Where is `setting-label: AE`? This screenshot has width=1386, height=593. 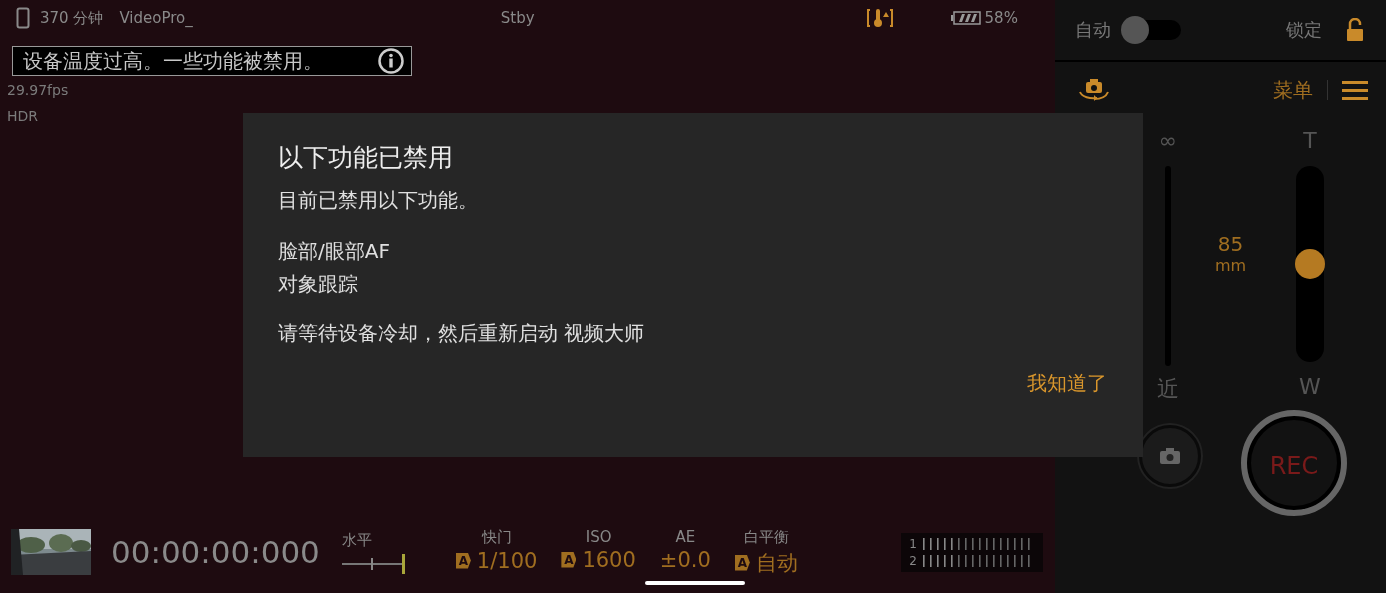
setting-label: AE is located at coordinates (685, 536).